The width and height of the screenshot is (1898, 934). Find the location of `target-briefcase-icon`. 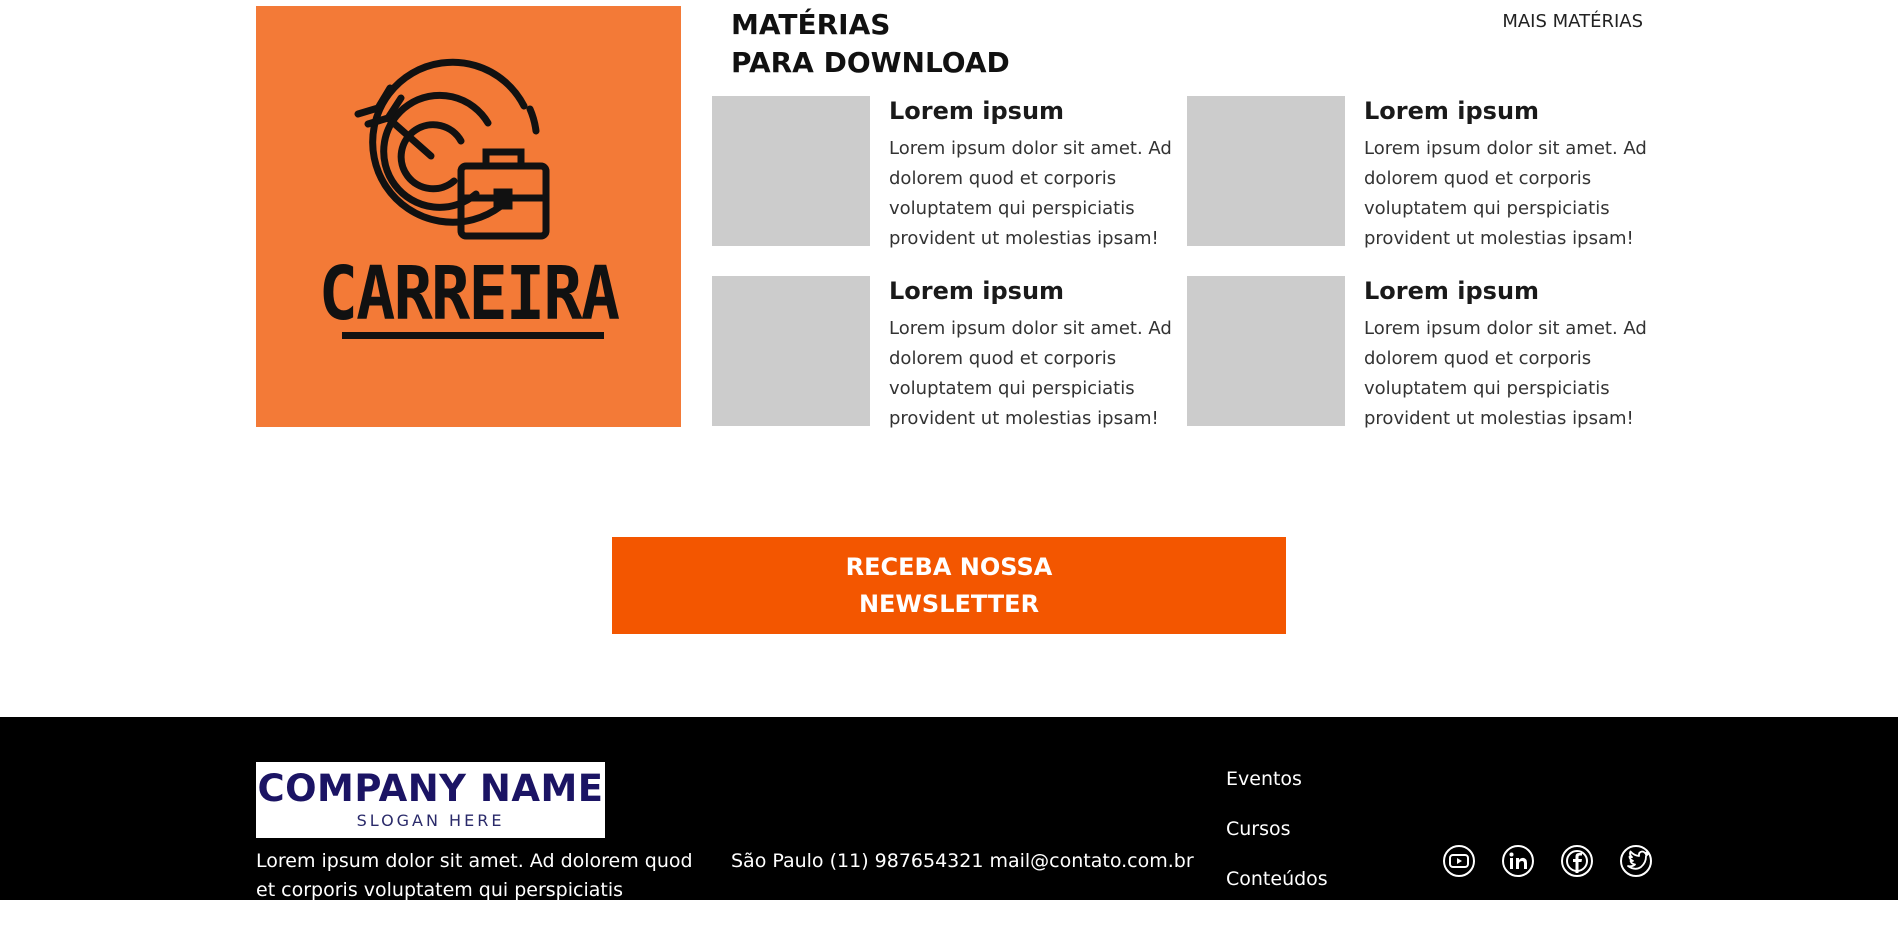

target-briefcase-icon is located at coordinates (452, 149).